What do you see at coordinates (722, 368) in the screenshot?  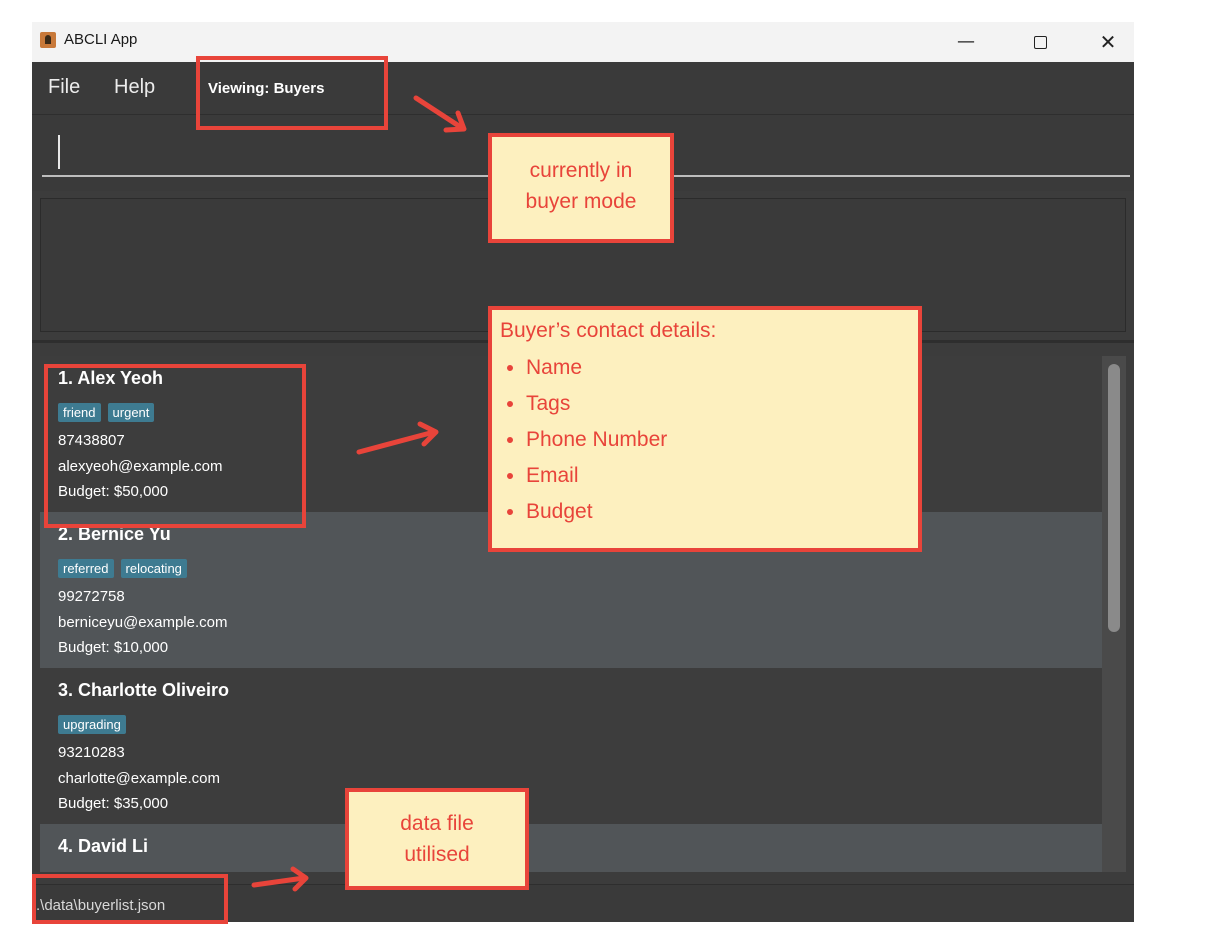 I see `details-callout-item: Name` at bounding box center [722, 368].